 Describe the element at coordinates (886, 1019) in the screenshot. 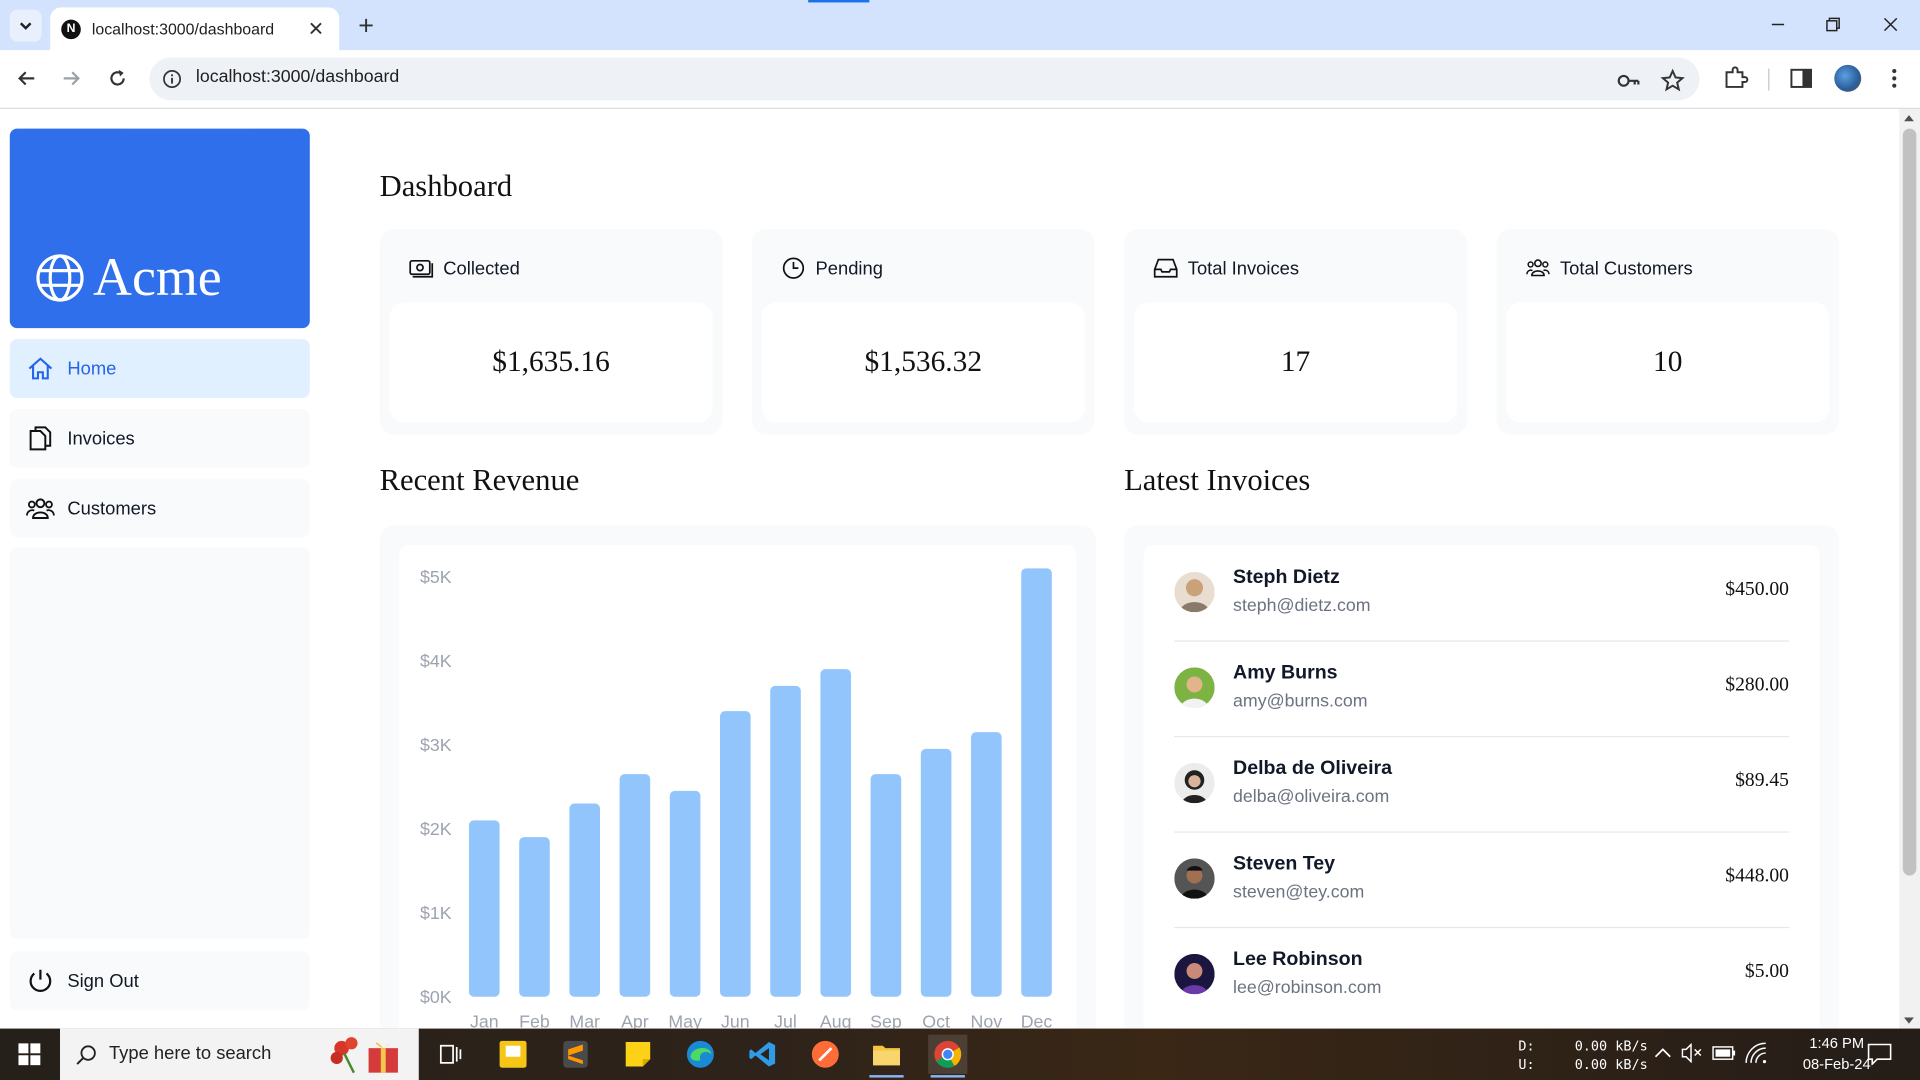

I see `x-tick-label: Sep` at that location.